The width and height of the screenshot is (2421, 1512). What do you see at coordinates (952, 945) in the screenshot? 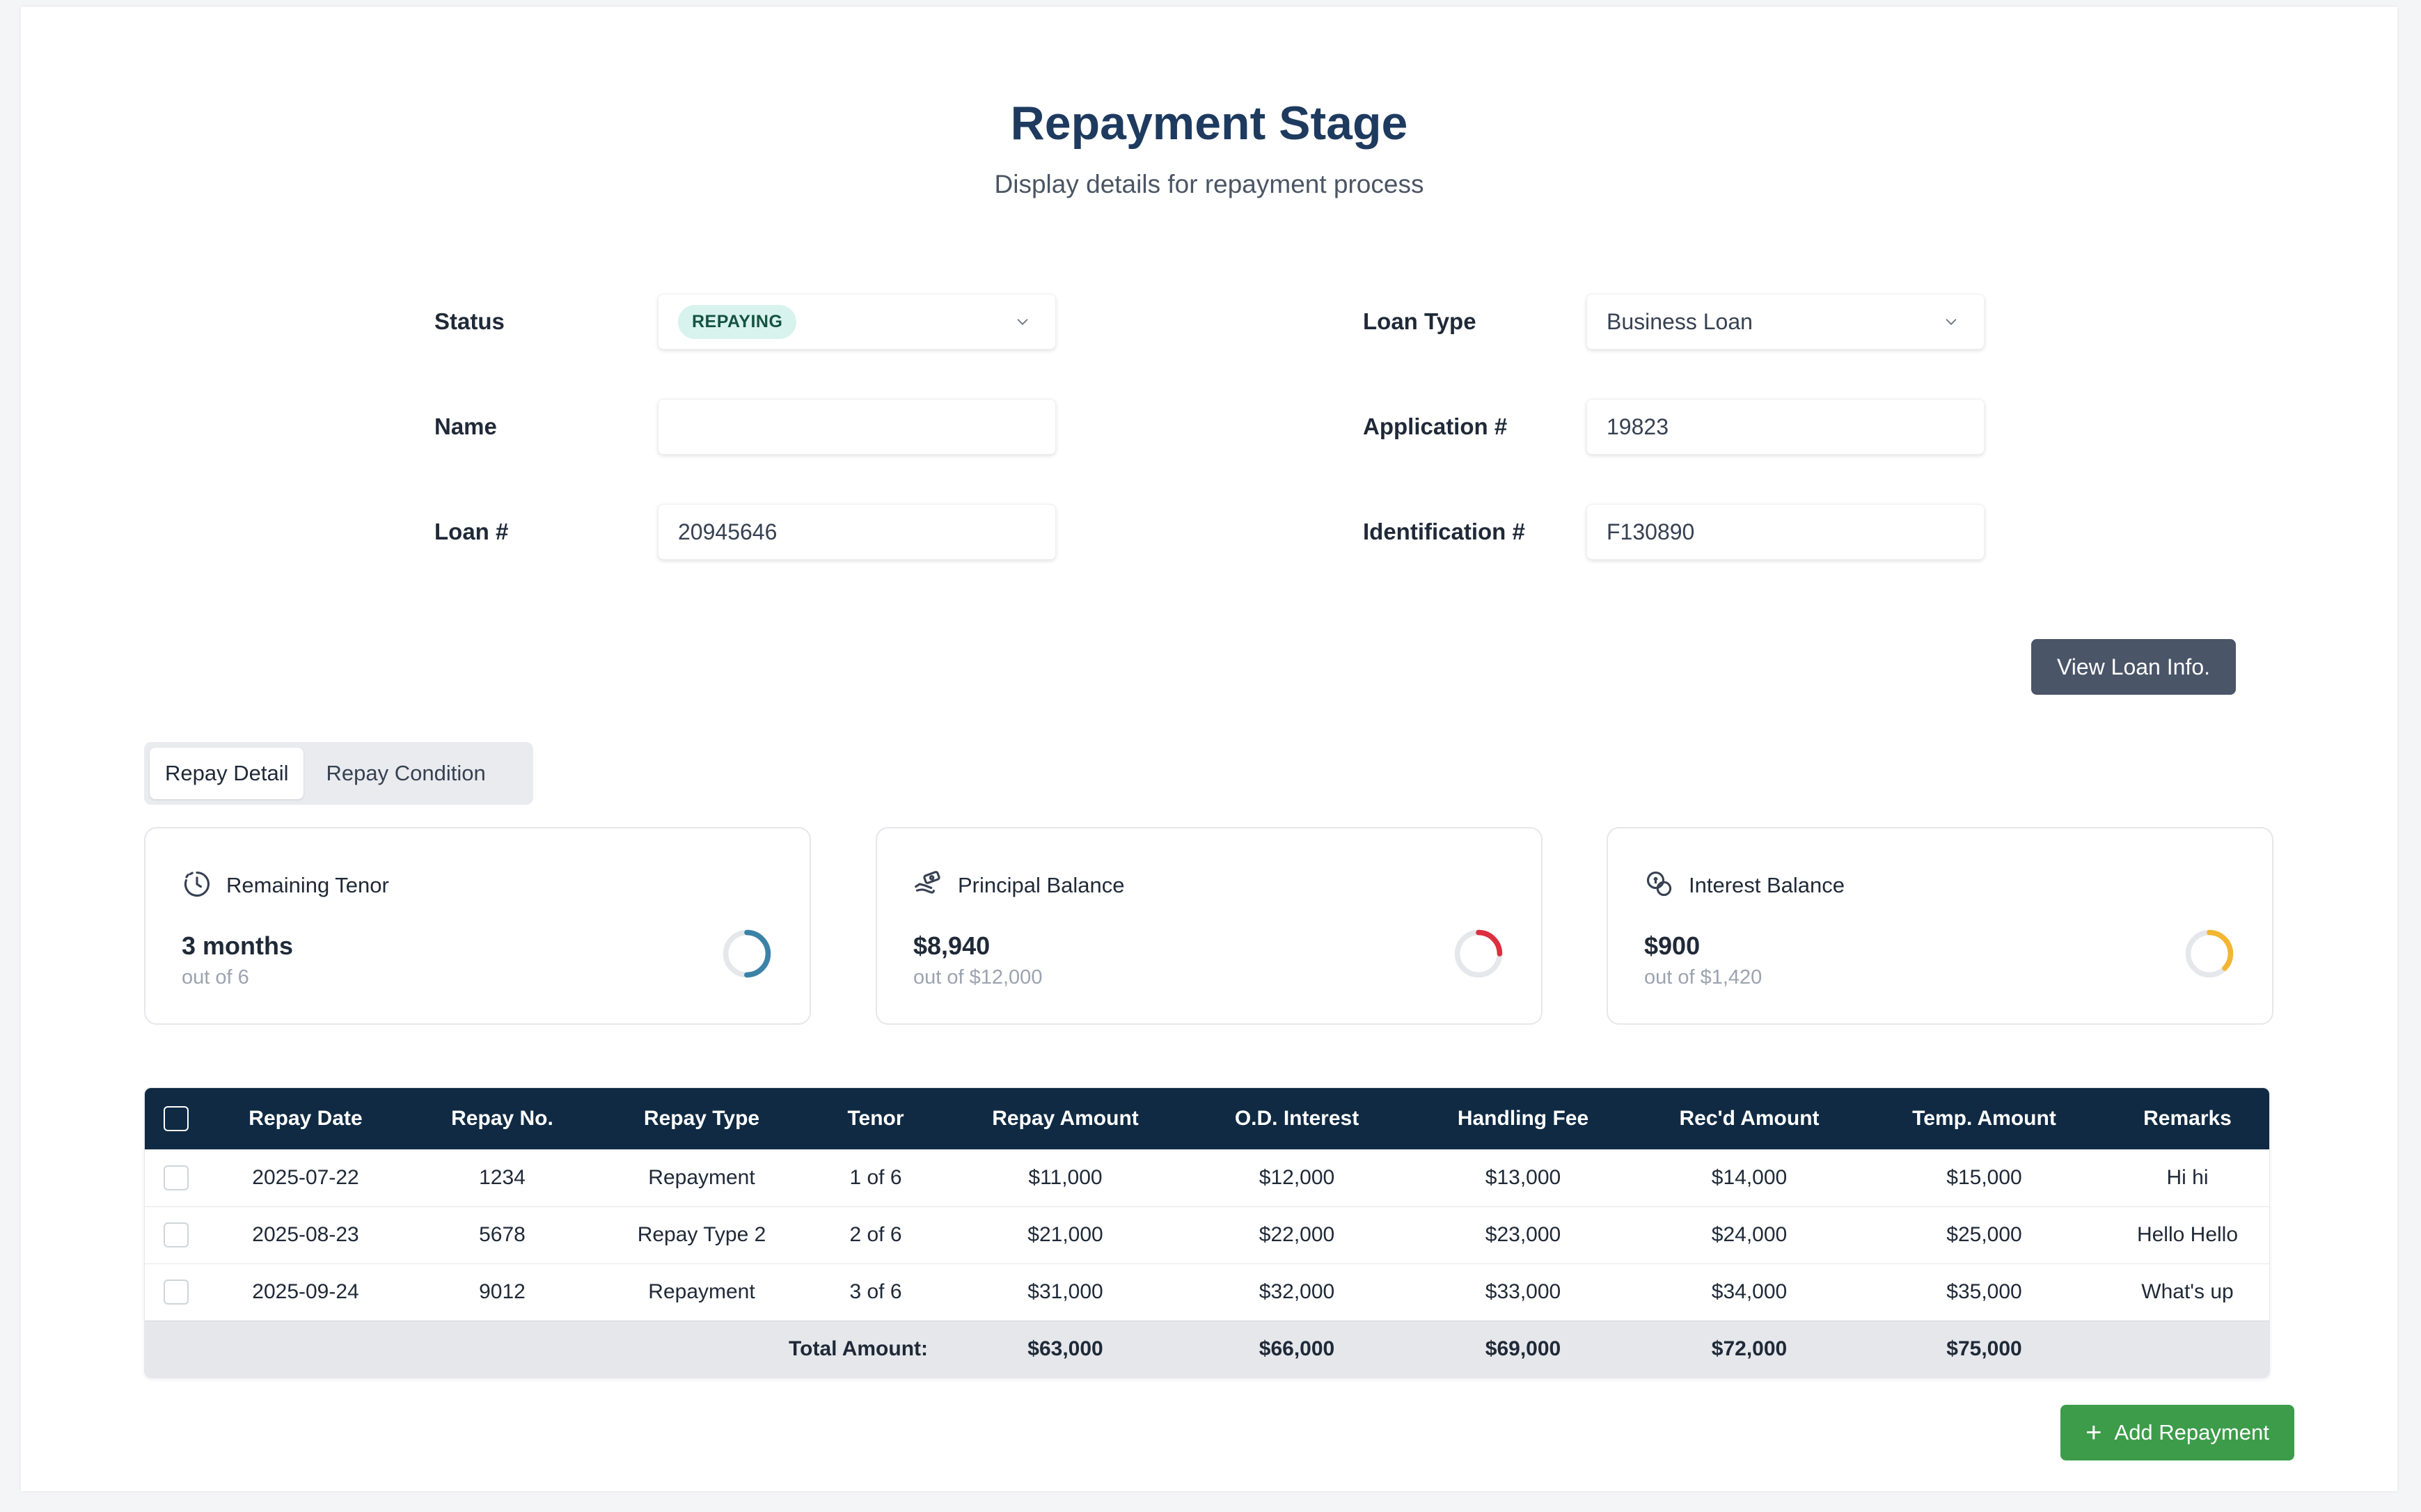
I see `card-value: $8,940` at bounding box center [952, 945].